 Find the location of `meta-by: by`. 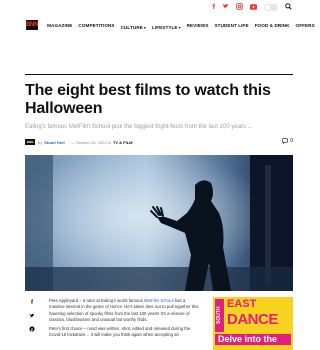

meta-by: by is located at coordinates (40, 142).